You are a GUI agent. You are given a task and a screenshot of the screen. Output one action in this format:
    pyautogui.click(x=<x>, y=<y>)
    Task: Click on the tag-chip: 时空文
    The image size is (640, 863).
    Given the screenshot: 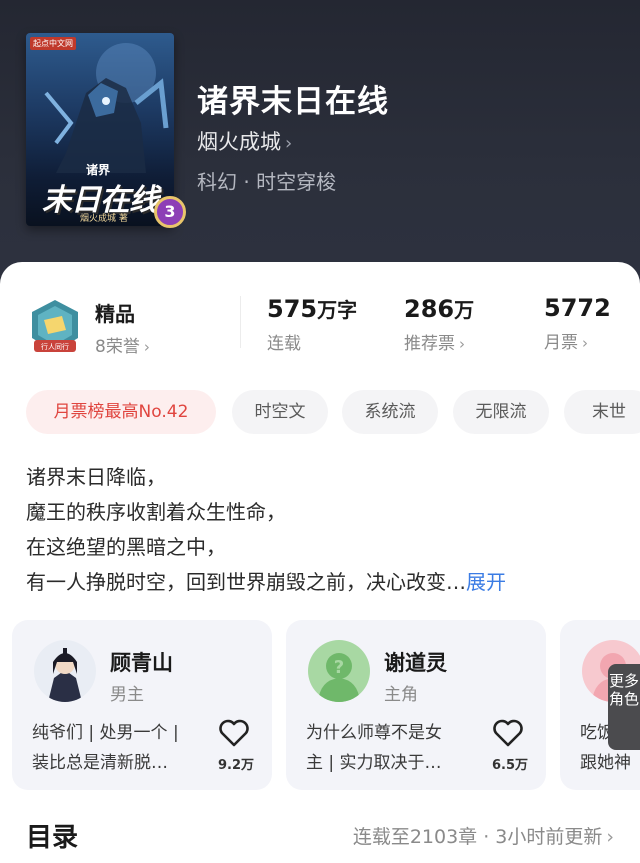 What is the action you would take?
    pyautogui.click(x=280, y=412)
    